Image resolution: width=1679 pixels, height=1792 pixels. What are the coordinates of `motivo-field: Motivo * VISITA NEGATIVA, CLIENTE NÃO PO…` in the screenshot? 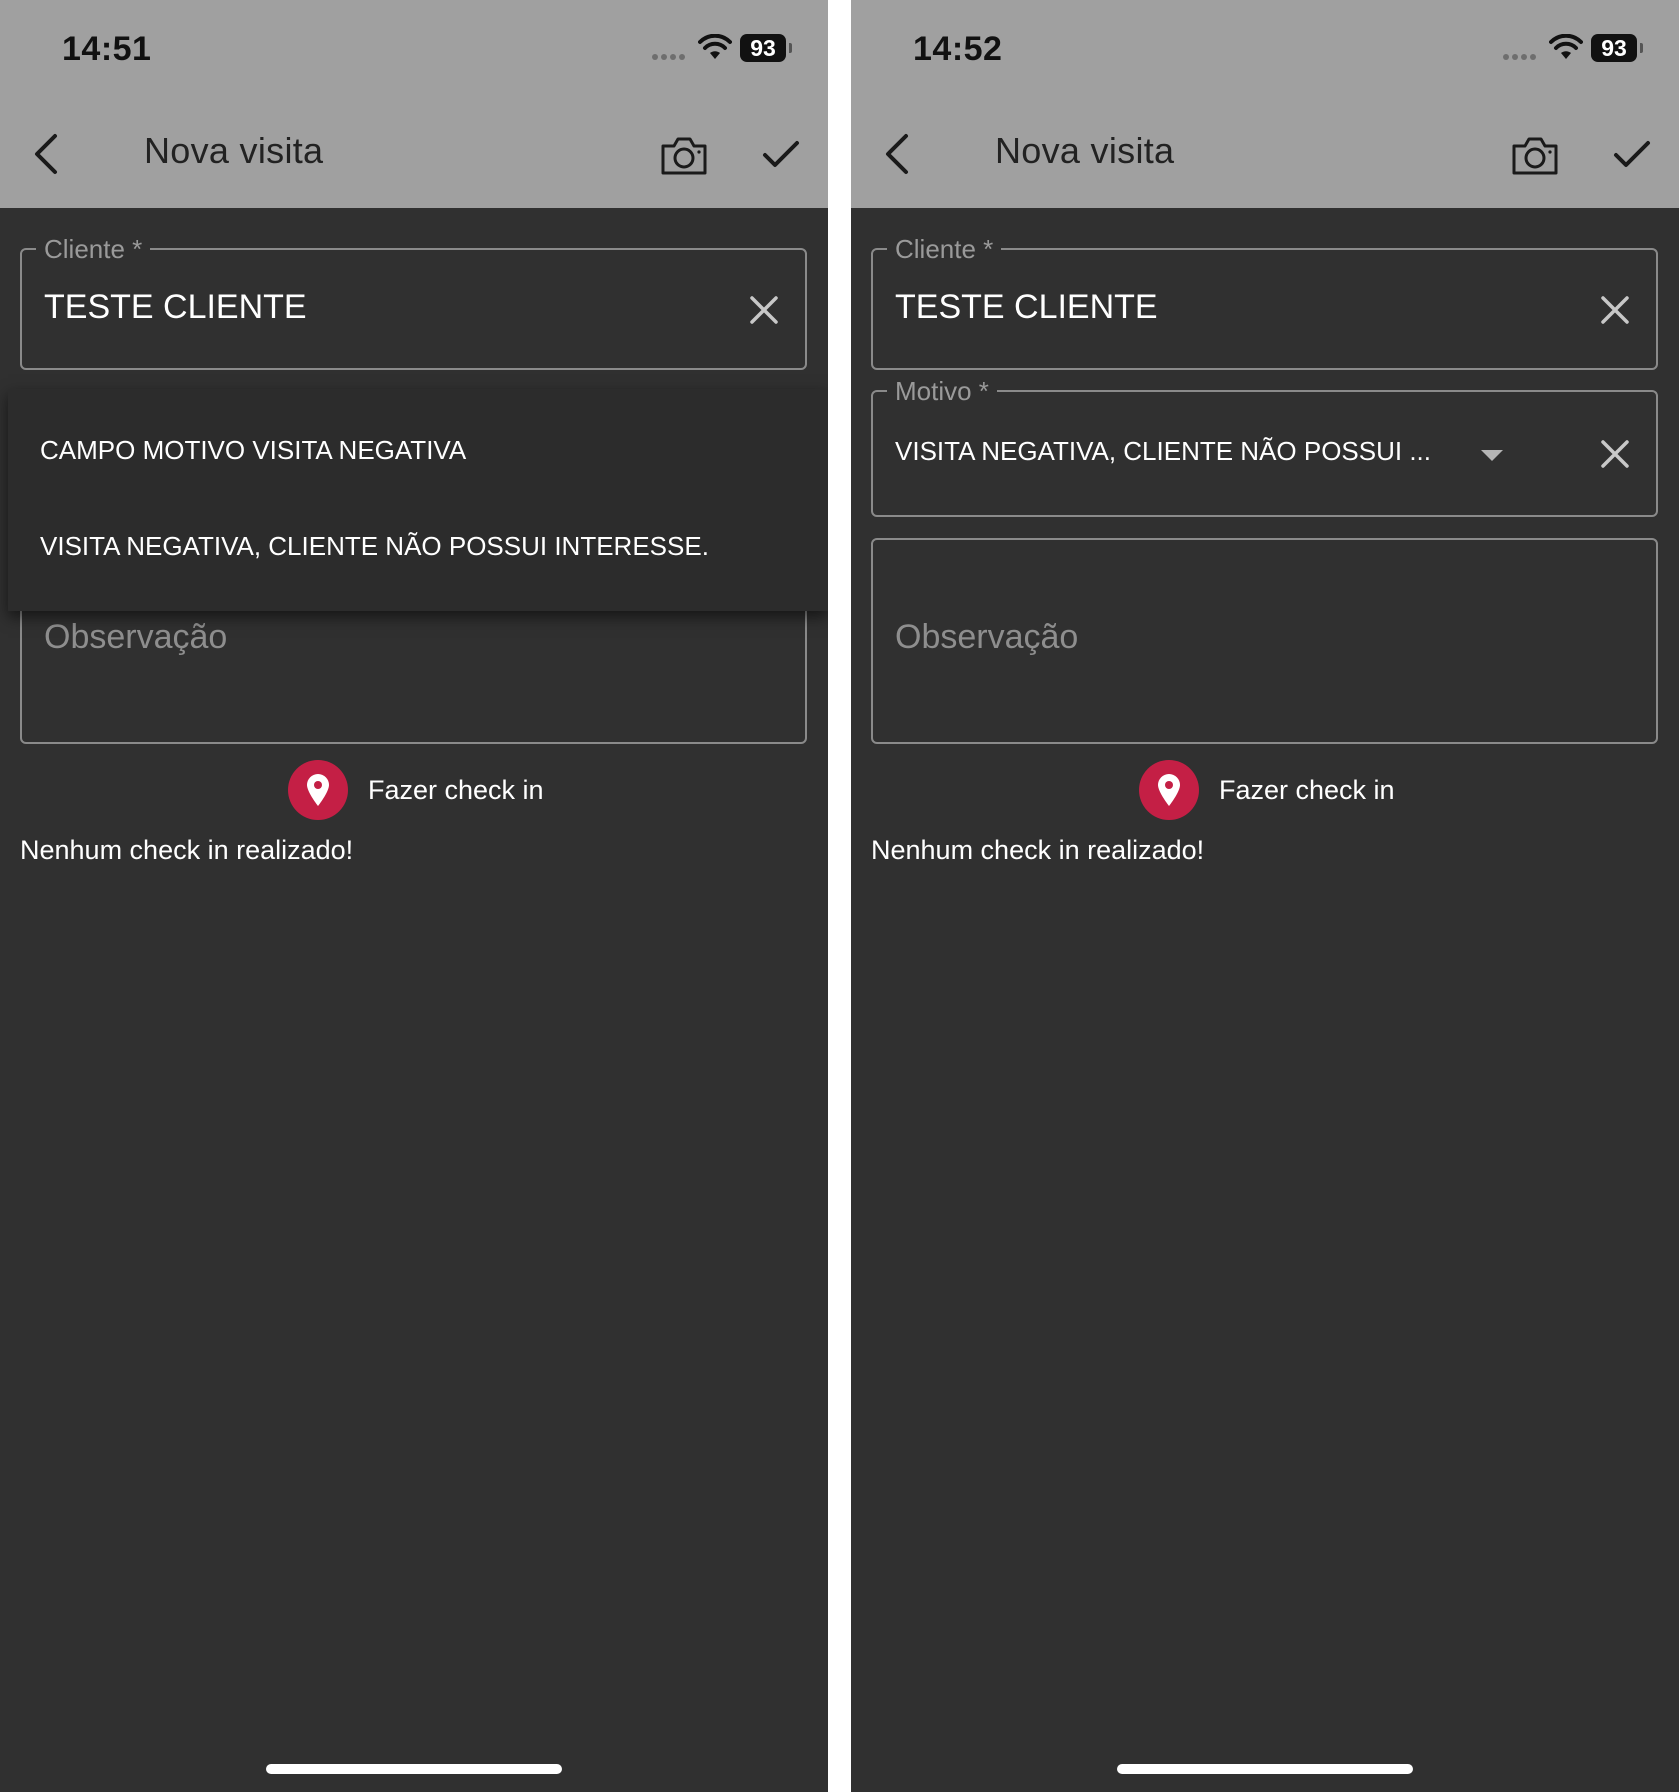 It's located at (1264, 445).